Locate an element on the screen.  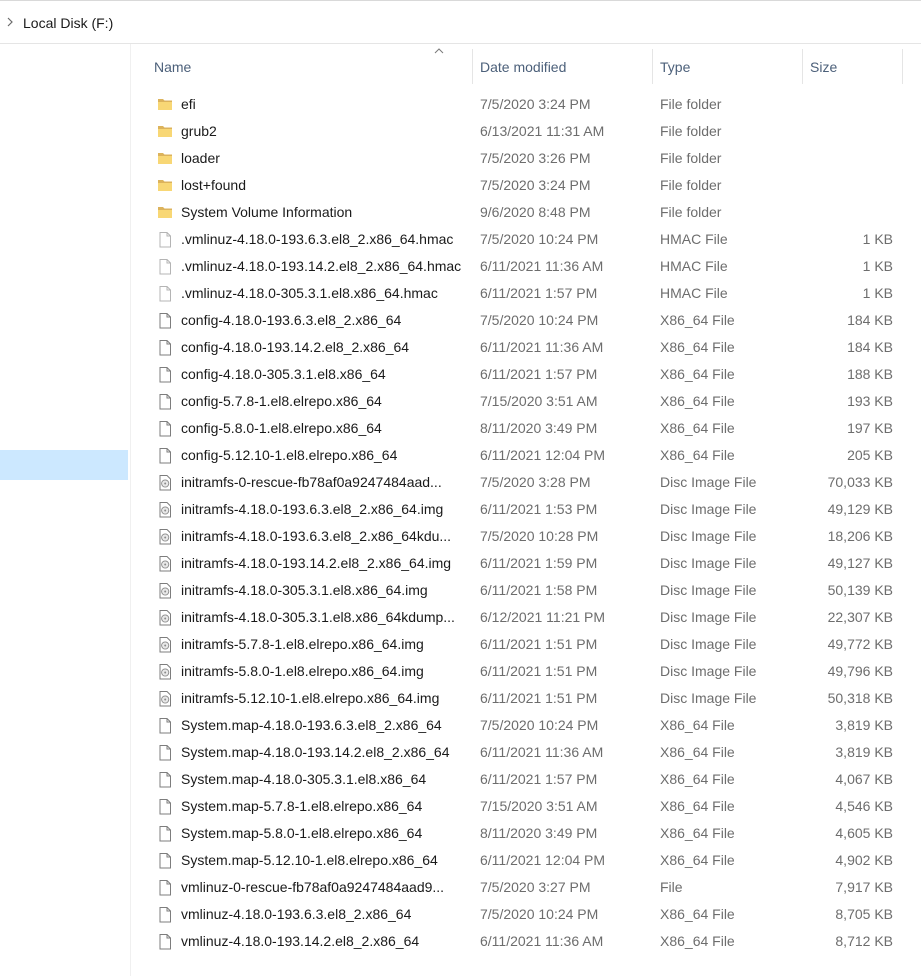
nav-selected-item is located at coordinates (64, 465).